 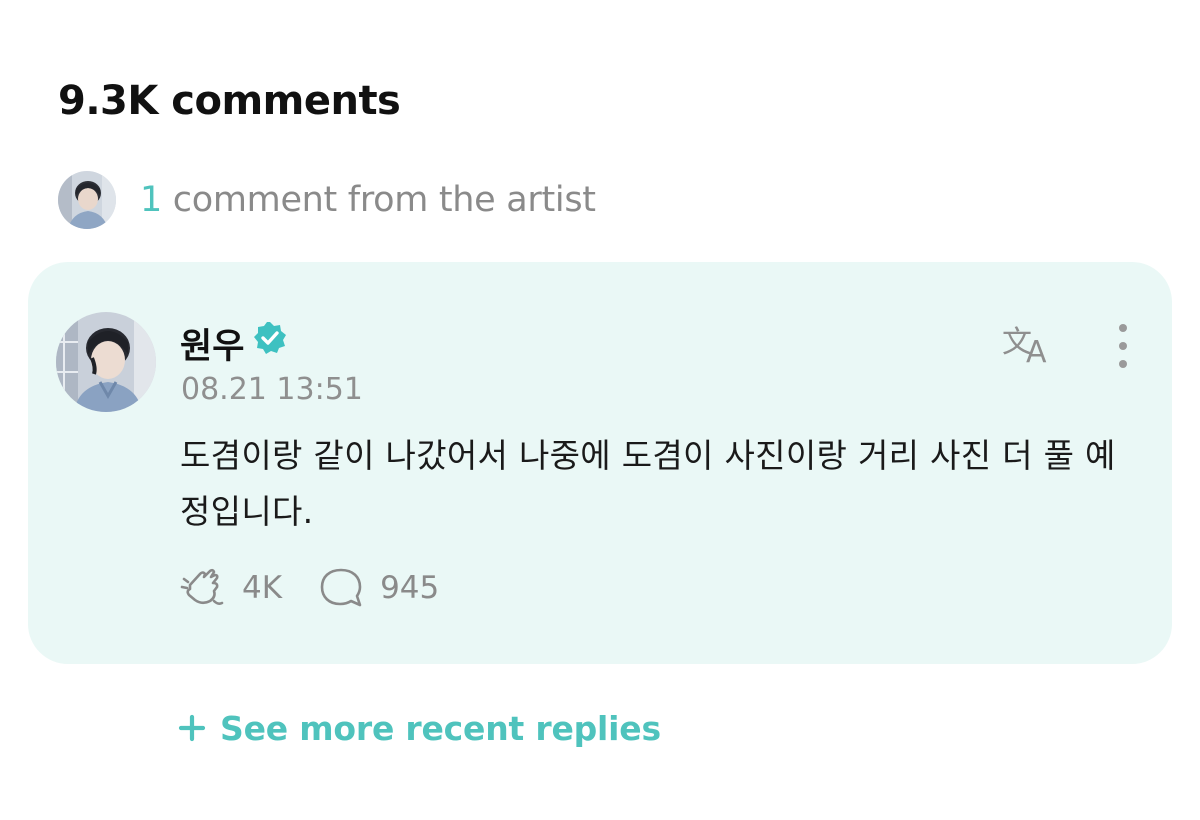 I want to click on plus-icon, so click(x=192, y=728).